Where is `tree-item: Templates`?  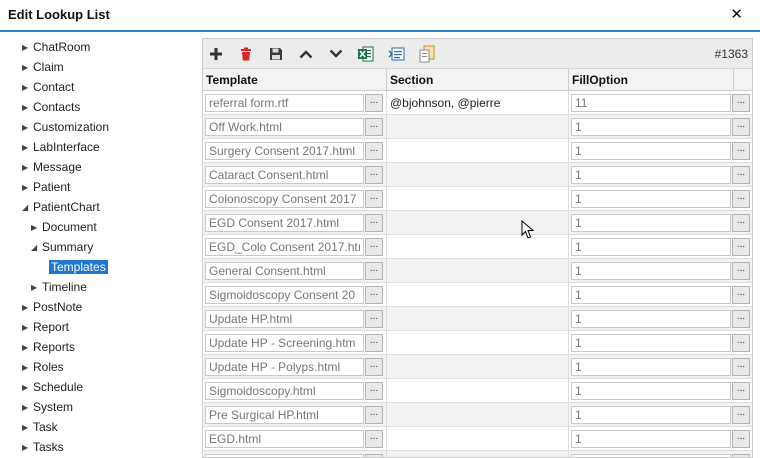 tree-item: Templates is located at coordinates (78, 267).